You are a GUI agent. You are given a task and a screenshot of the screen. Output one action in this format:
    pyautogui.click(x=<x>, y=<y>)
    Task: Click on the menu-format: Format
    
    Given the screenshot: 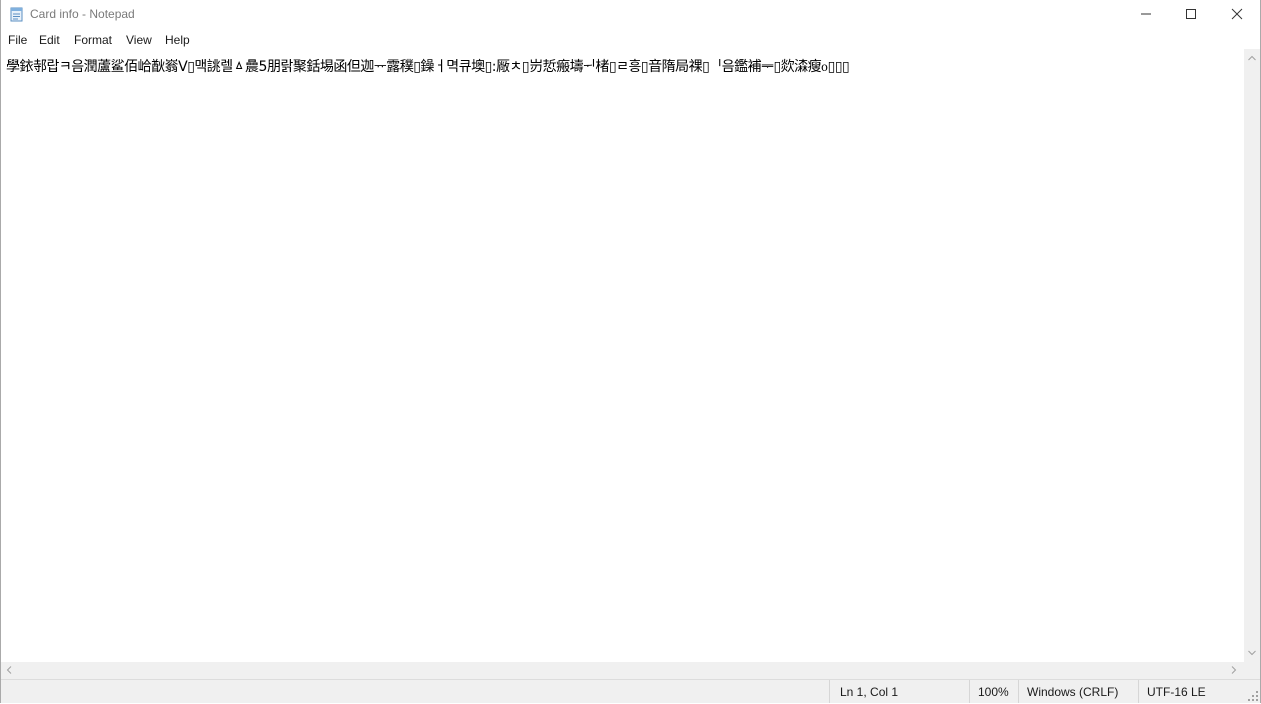 What is the action you would take?
    pyautogui.click(x=93, y=40)
    